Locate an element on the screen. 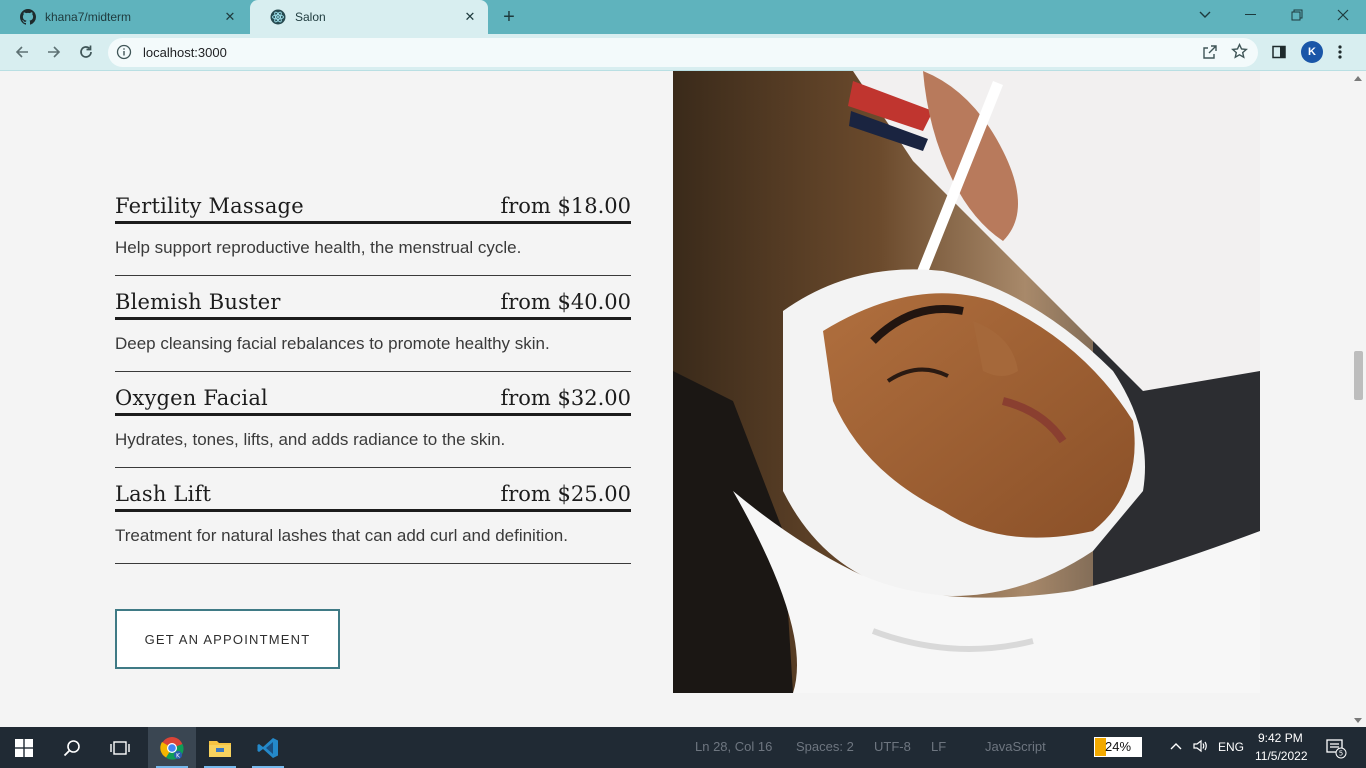 This screenshot has width=1366, height=768. input-language: ENG is located at coordinates (1231, 747).